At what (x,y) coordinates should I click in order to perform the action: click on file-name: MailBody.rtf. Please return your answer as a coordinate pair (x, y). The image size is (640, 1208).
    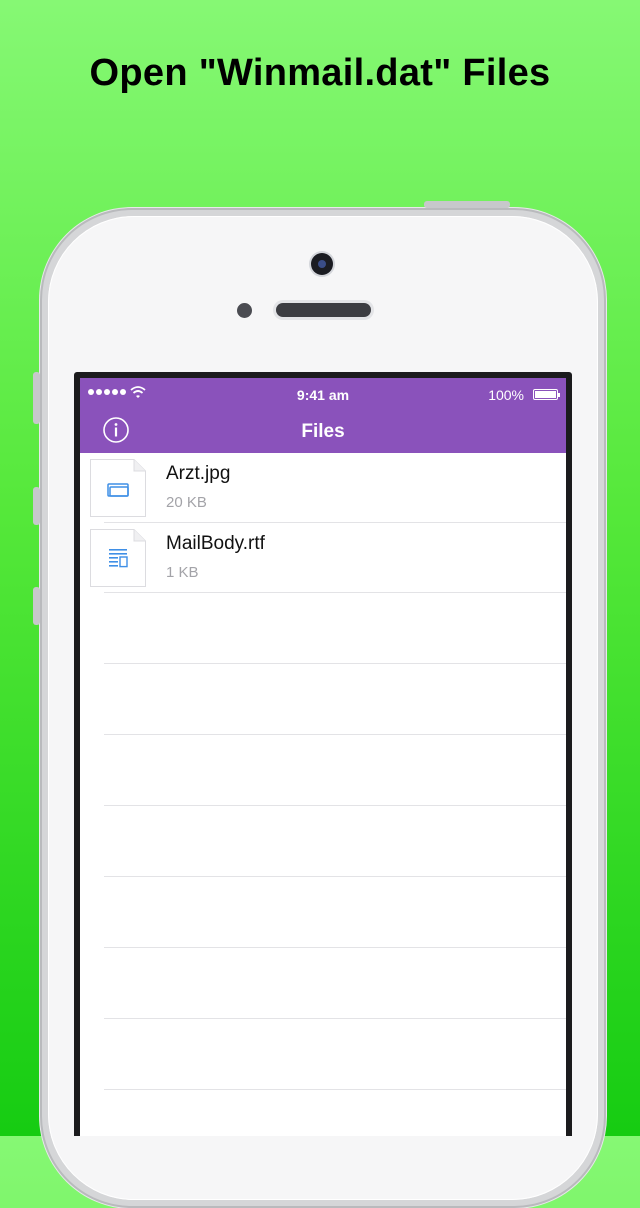
    Looking at the image, I should click on (215, 543).